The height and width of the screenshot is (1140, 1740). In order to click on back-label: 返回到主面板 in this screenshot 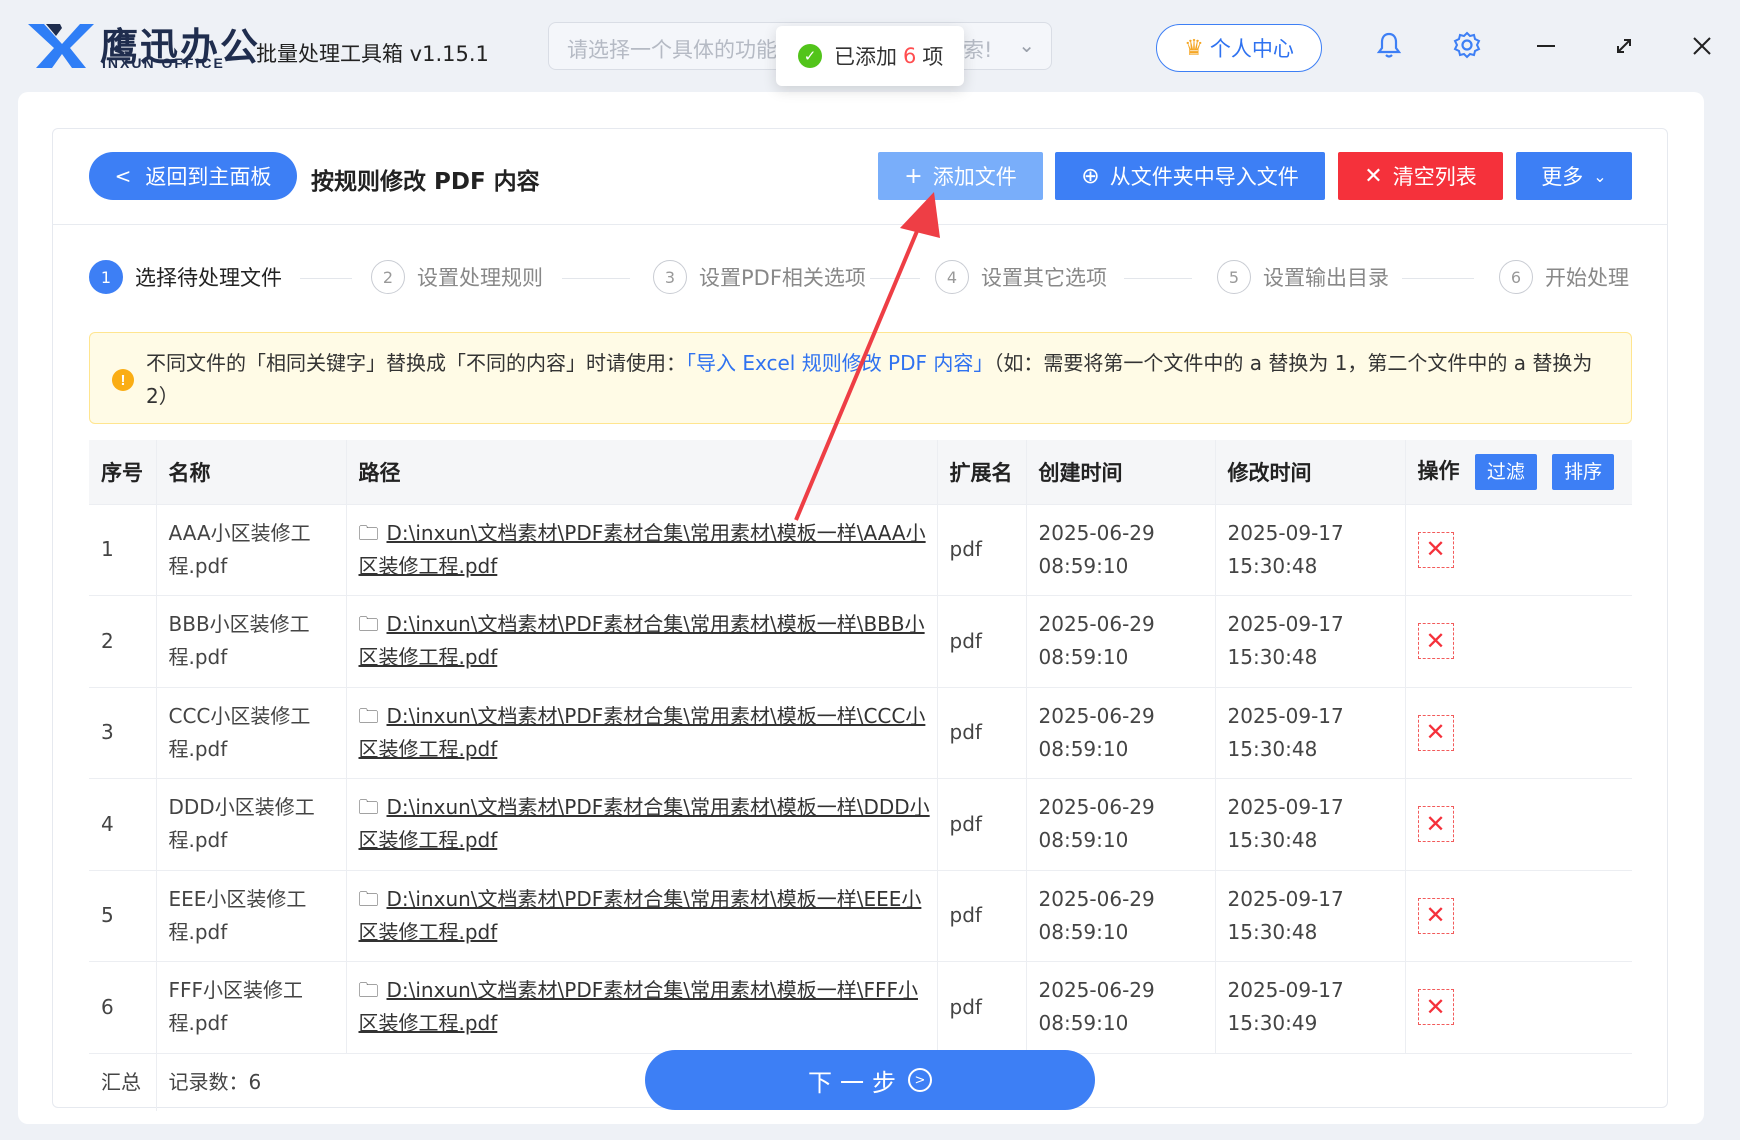, I will do `click(208, 177)`.